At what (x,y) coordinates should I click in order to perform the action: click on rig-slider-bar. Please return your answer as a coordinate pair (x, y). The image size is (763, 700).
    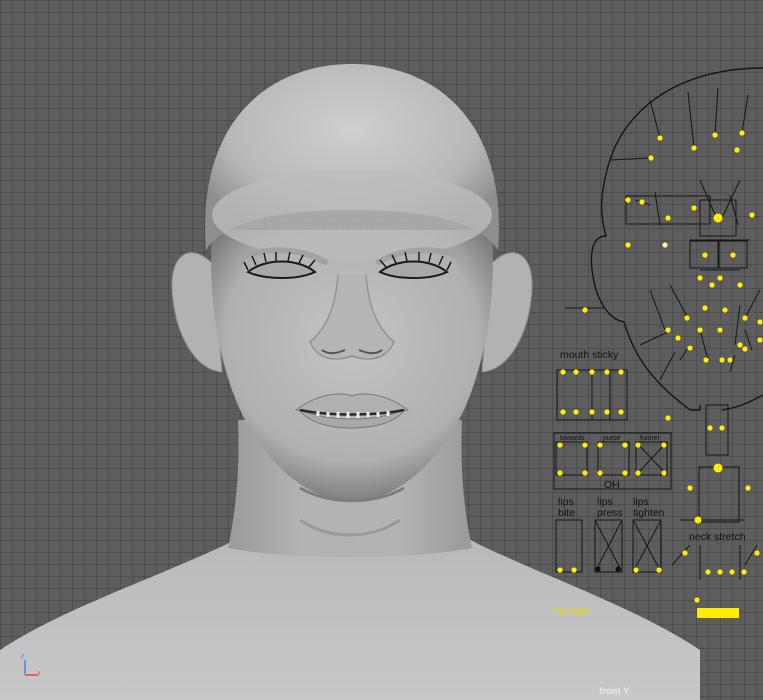
    Looking at the image, I should click on (718, 613).